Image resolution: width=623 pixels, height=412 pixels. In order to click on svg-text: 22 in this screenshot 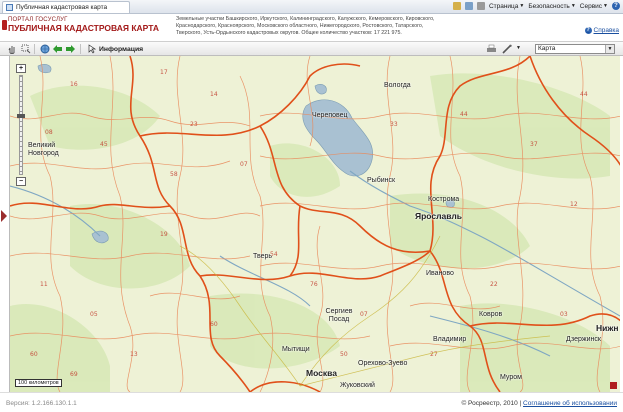, I will do `click(494, 284)`.